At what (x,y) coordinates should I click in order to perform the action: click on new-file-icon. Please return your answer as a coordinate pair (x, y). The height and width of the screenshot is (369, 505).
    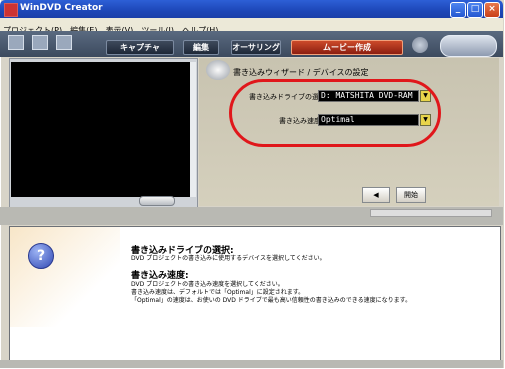
    Looking at the image, I should click on (16, 42).